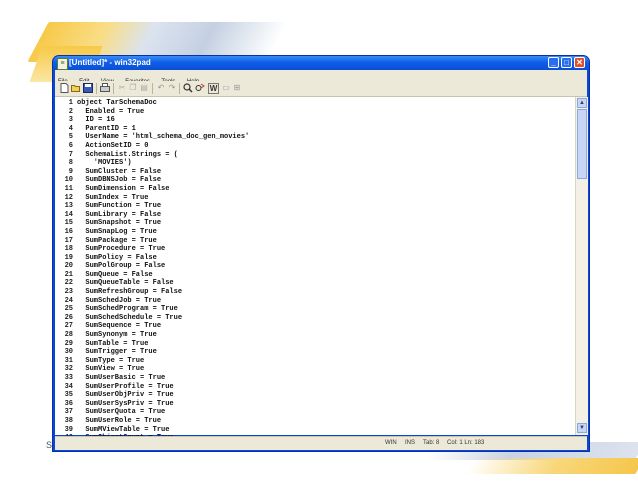 The width and height of the screenshot is (638, 493). What do you see at coordinates (133, 88) in the screenshot?
I see `copy-icon: ❐` at bounding box center [133, 88].